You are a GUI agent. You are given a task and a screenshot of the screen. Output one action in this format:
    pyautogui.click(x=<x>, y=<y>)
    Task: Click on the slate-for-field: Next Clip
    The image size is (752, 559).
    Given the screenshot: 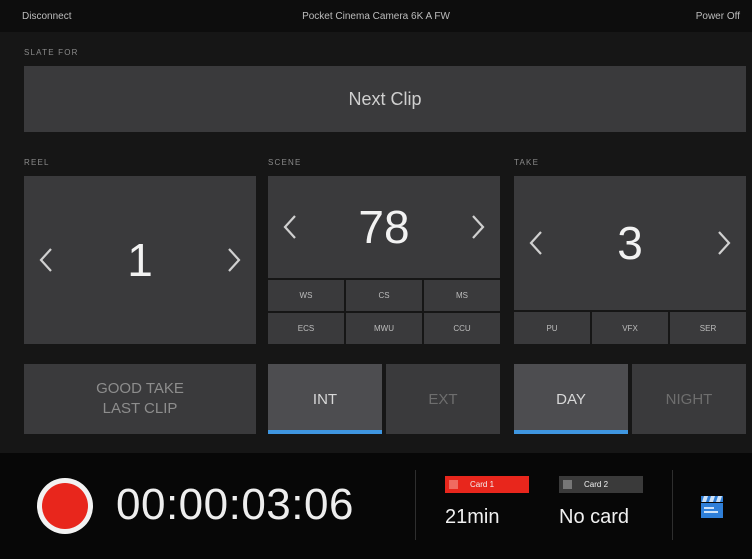 What is the action you would take?
    pyautogui.click(x=385, y=99)
    